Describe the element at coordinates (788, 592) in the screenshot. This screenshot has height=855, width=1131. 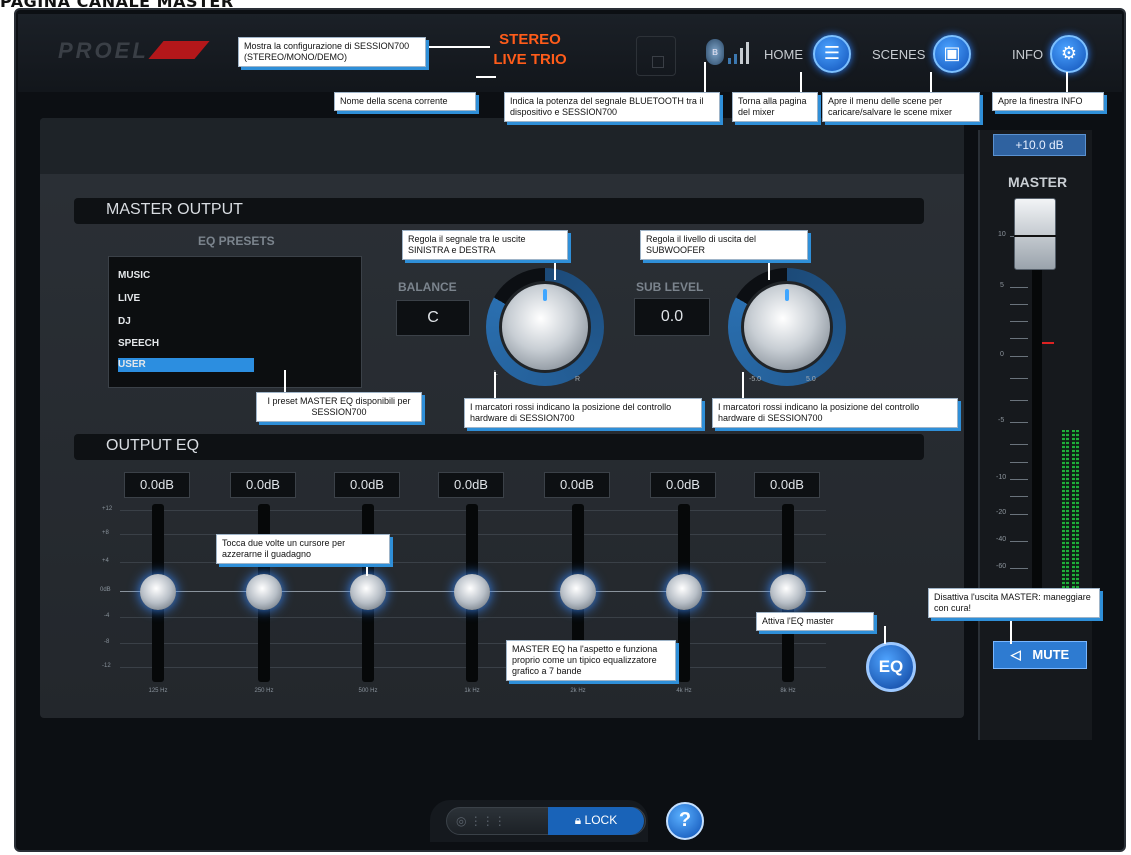
I see `eq-slider-8k` at that location.